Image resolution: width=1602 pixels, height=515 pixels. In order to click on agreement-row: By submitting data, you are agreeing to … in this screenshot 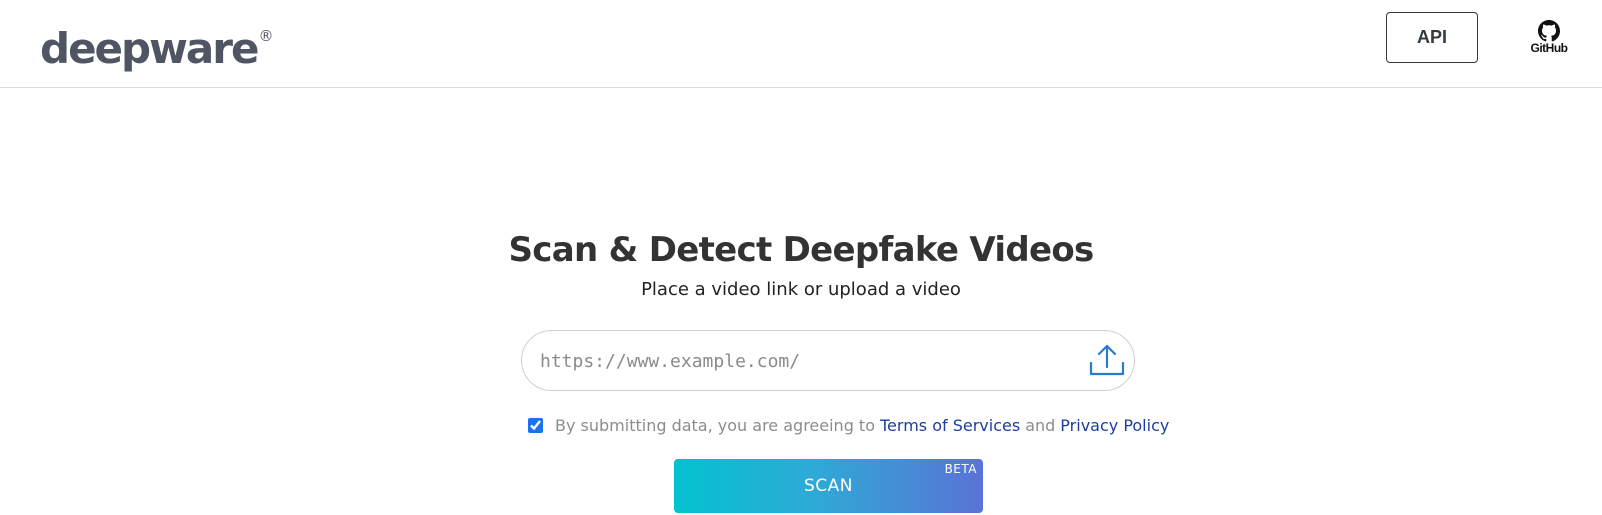, I will do `click(848, 425)`.